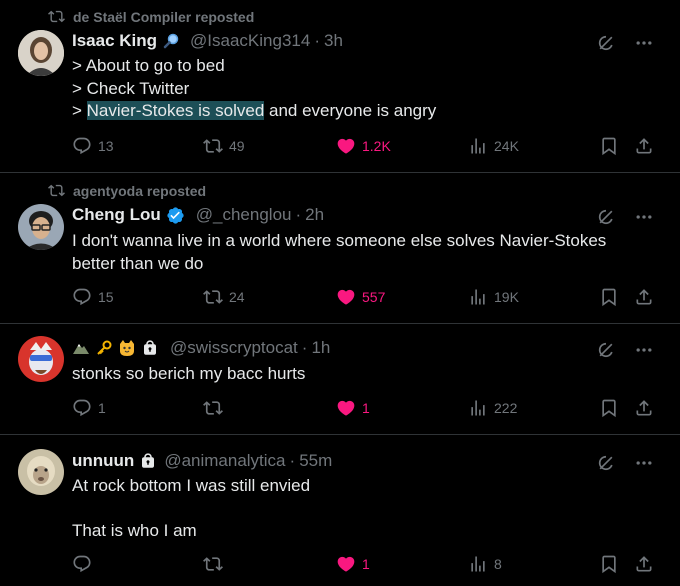  Describe the element at coordinates (131, 88) in the screenshot. I see `tweet-line: > Check Twitter` at that location.